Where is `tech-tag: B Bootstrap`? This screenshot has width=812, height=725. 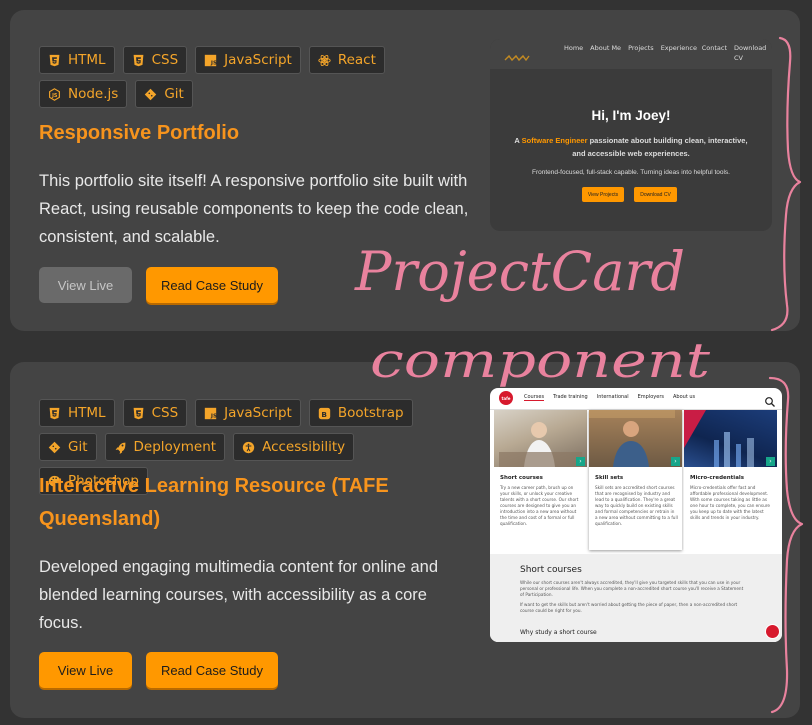 tech-tag: B Bootstrap is located at coordinates (360, 413).